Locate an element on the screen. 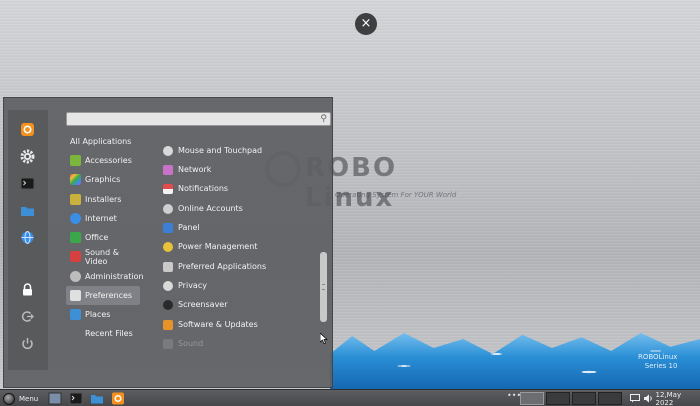  network-icon is located at coordinates (168, 169).